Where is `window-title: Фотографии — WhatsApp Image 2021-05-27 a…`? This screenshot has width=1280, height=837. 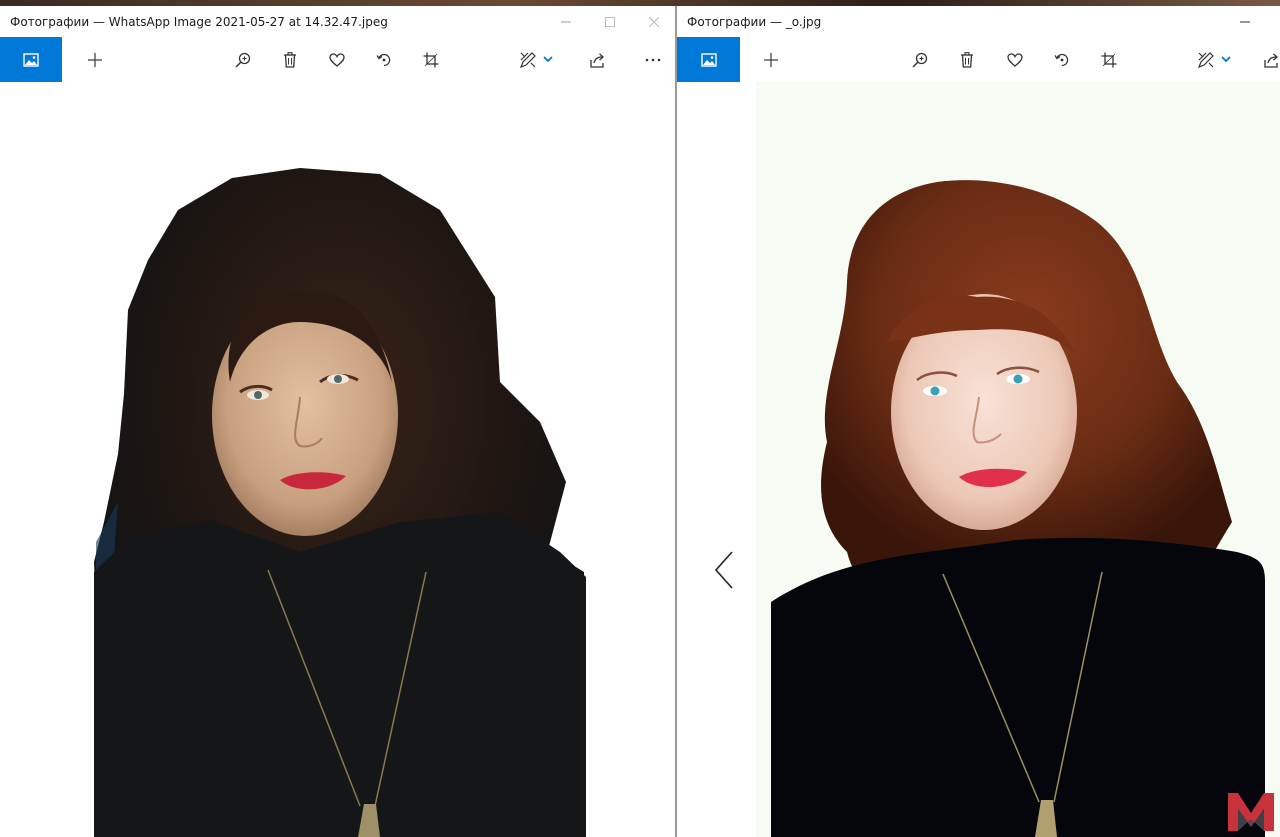
window-title: Фотографии — WhatsApp Image 2021-05-27 a… is located at coordinates (199, 22).